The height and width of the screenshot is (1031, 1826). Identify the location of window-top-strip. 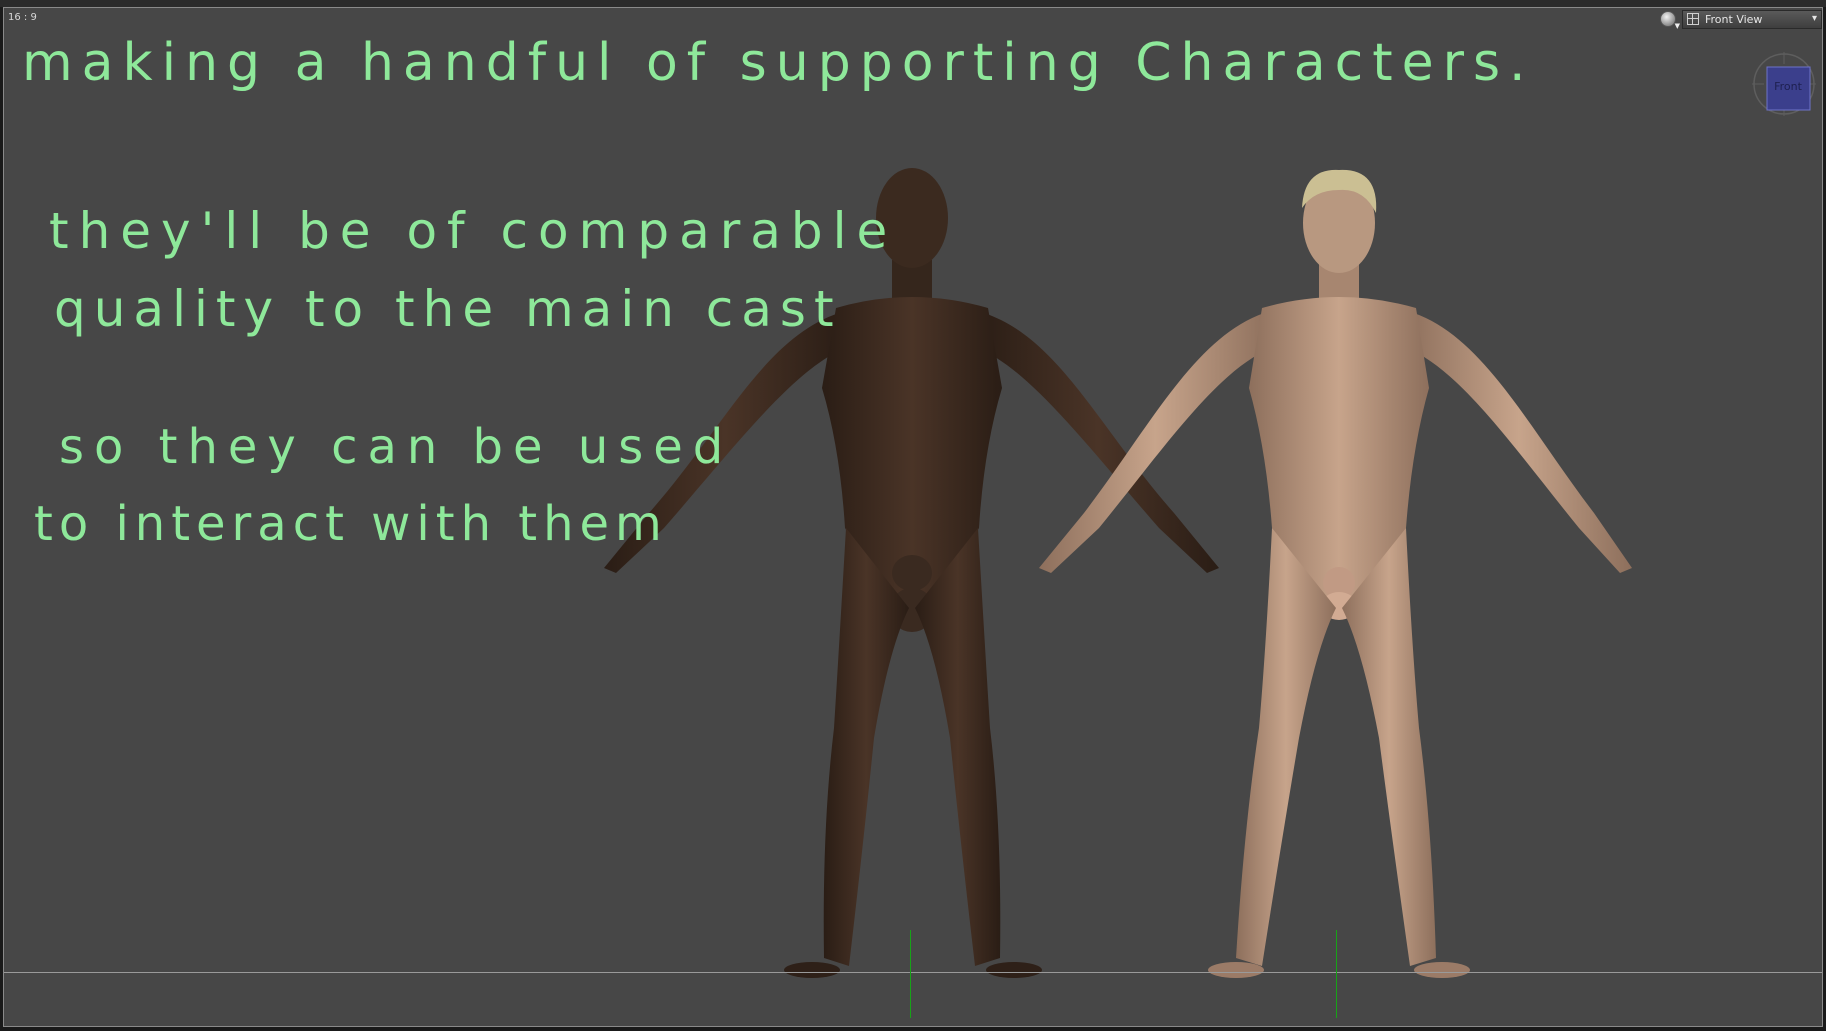
(913, 3).